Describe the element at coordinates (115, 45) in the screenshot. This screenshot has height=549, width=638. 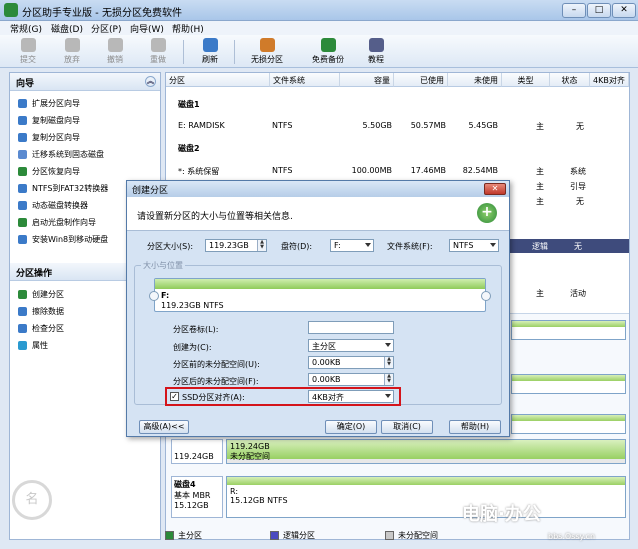
I see `undo-icon` at that location.